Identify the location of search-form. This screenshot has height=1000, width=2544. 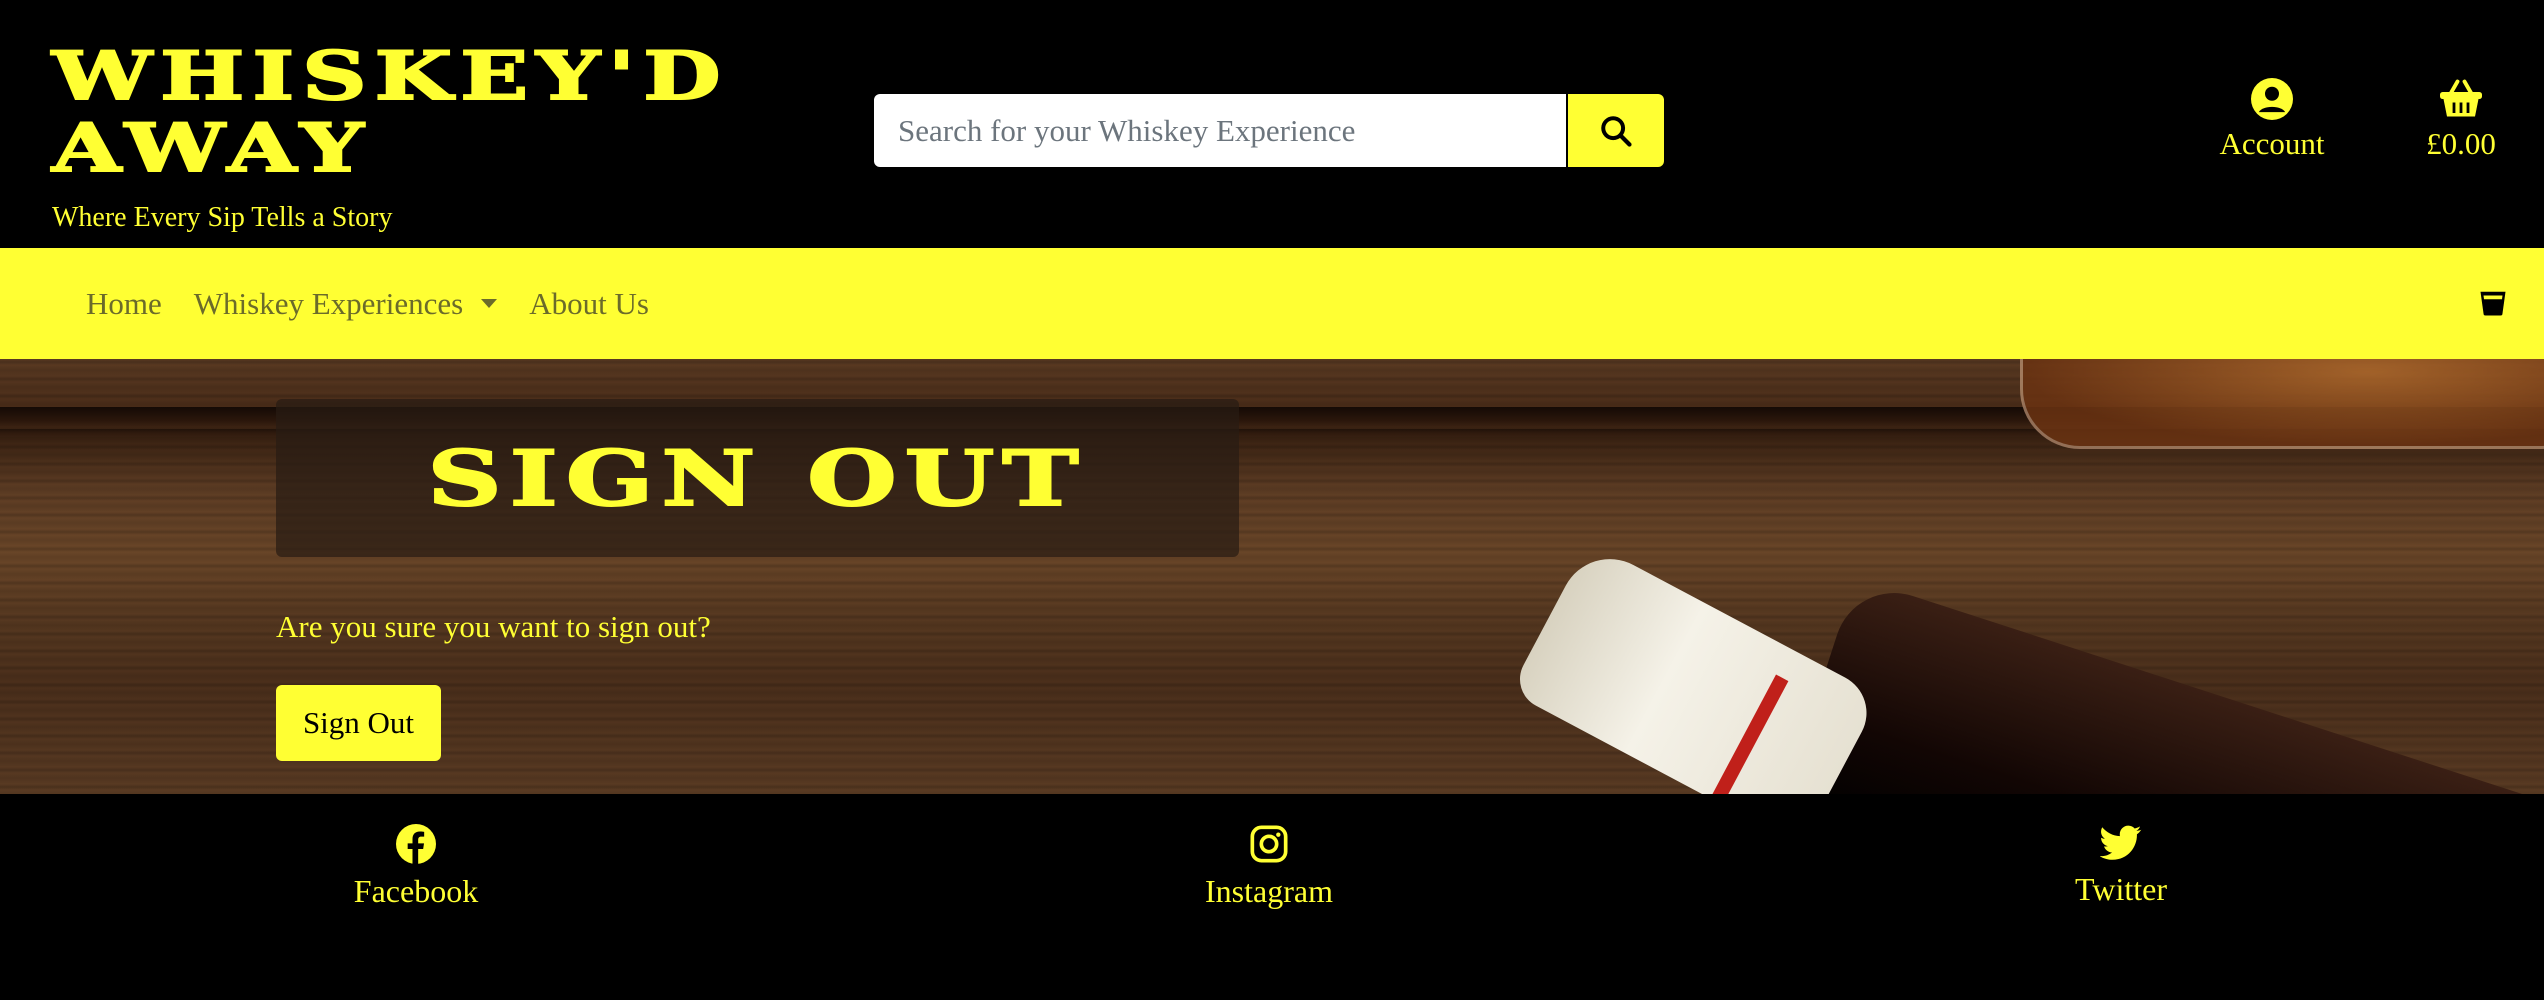
(1269, 130).